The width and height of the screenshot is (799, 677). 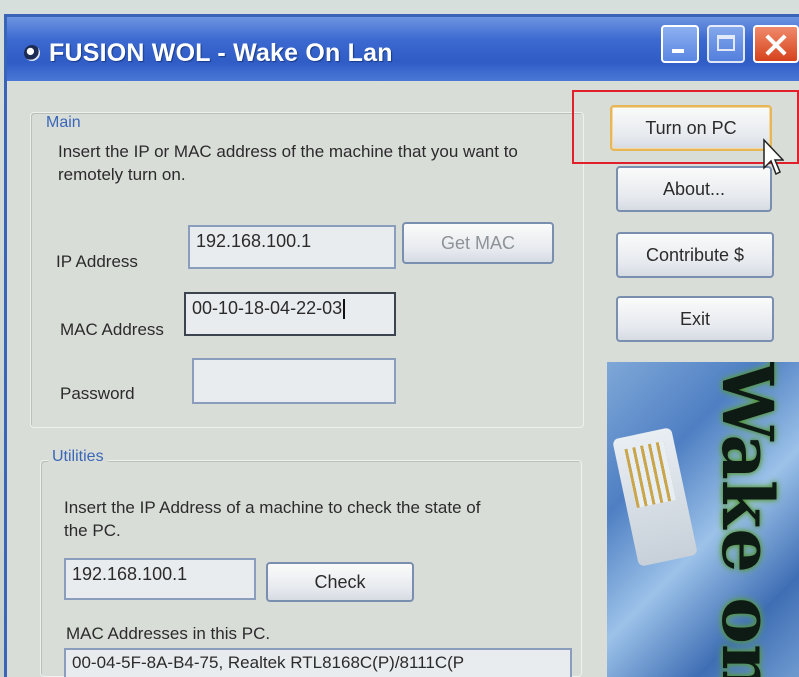 What do you see at coordinates (221, 53) in the screenshot?
I see `window-title: FUSION WOL - Wake On Lan` at bounding box center [221, 53].